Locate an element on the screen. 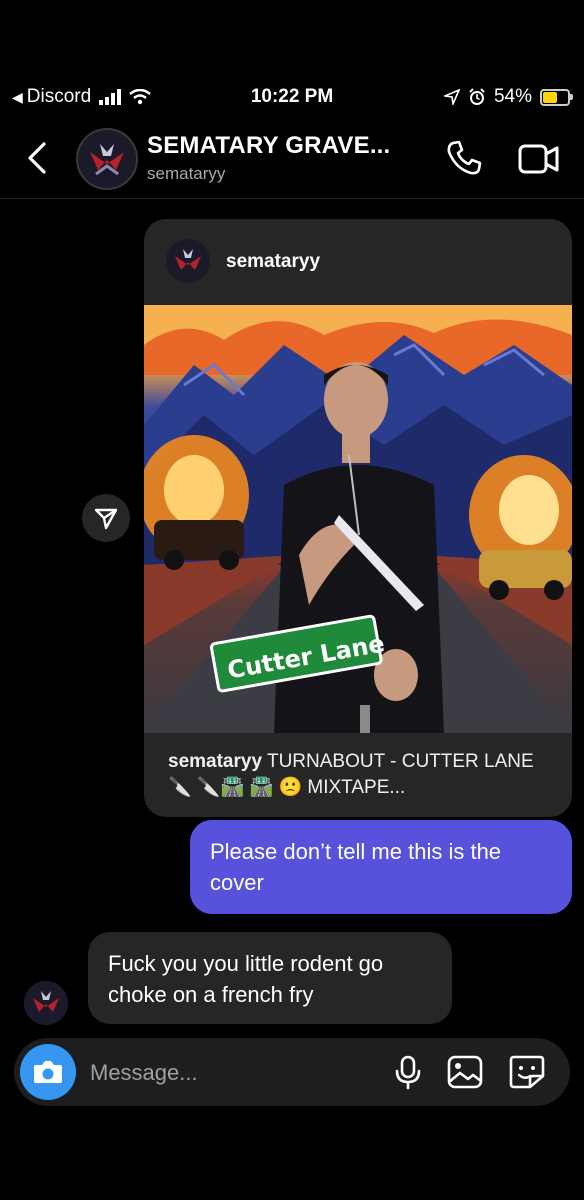 This screenshot has height=1200, width=584. gallery-icon is located at coordinates (465, 1072).